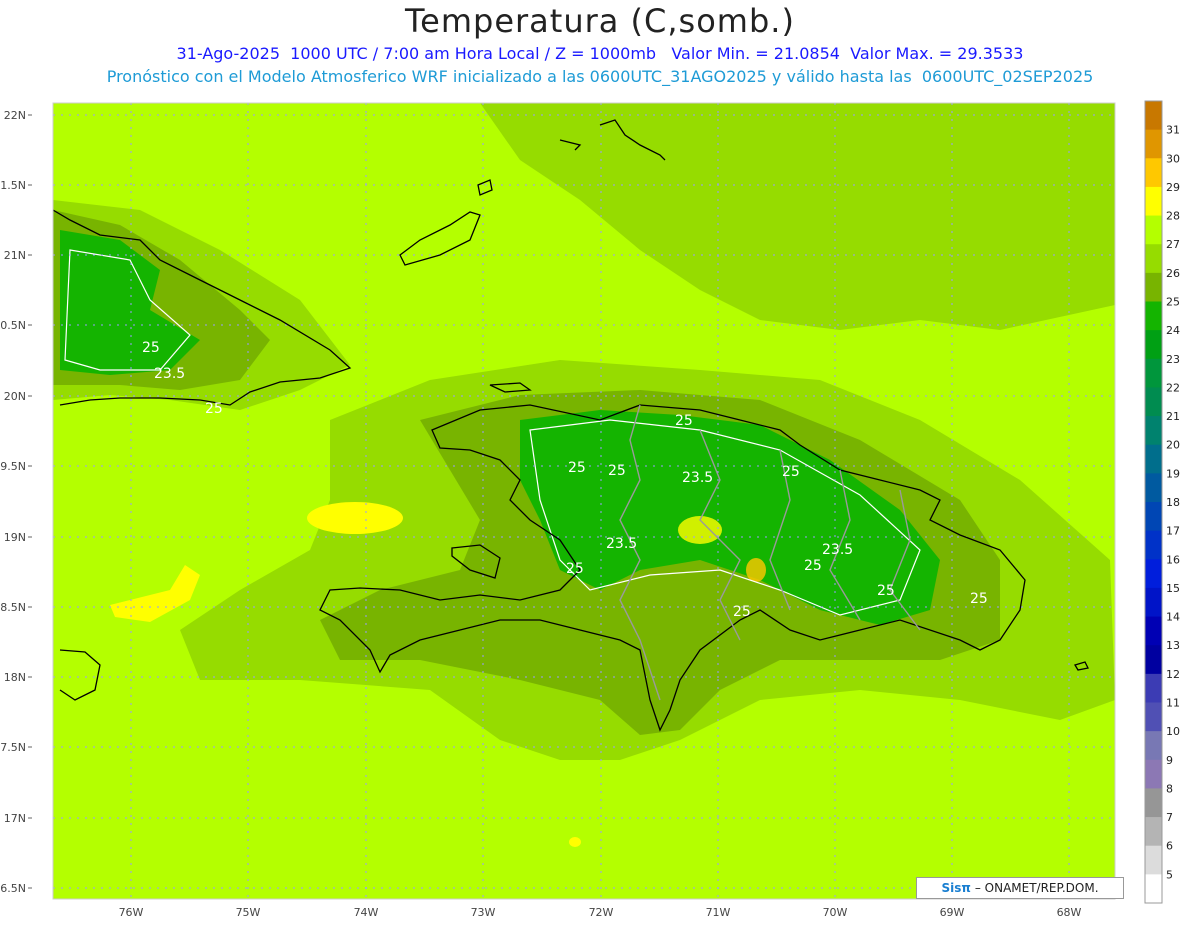 This screenshot has width=1200, height=927. What do you see at coordinates (1173, 273) in the screenshot?
I see `colorbar-label: 26` at bounding box center [1173, 273].